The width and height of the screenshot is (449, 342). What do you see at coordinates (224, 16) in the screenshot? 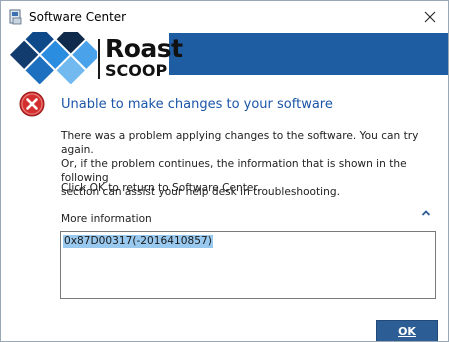
I see `title-bar: Software Center` at bounding box center [224, 16].